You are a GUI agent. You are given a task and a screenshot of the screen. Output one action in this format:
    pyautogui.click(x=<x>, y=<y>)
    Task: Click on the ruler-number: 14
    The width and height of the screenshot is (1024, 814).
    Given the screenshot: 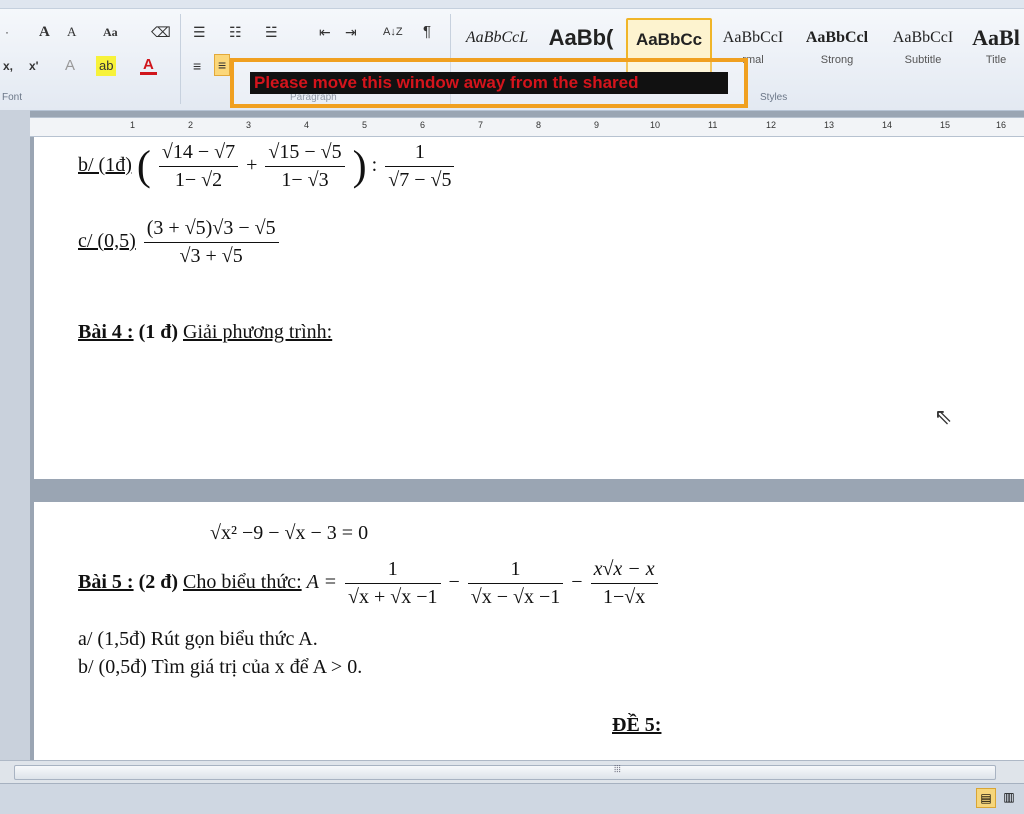 What is the action you would take?
    pyautogui.click(x=887, y=125)
    